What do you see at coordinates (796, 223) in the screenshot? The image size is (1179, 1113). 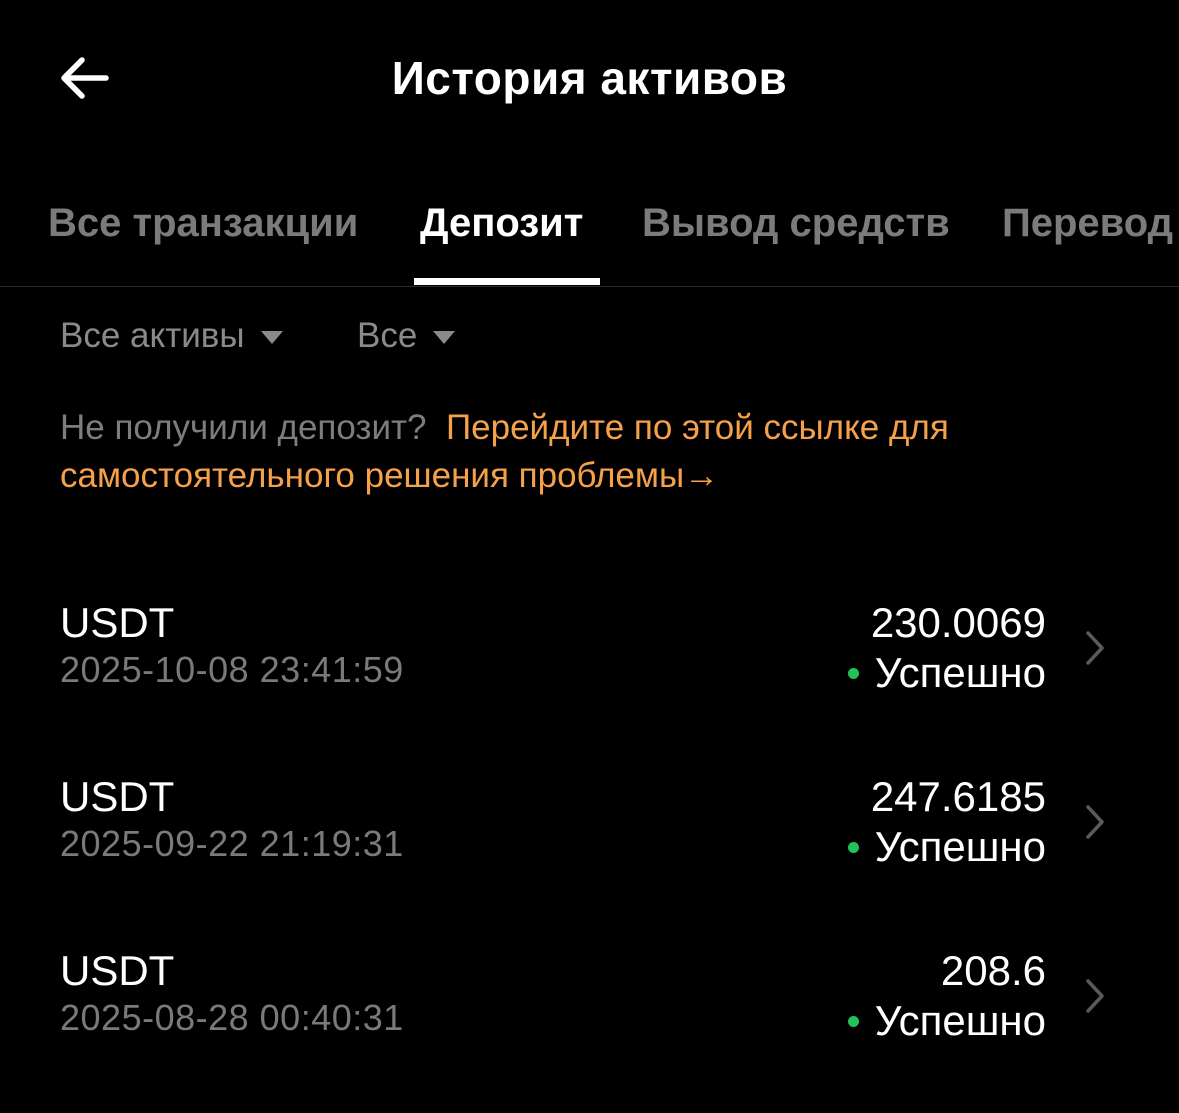 I see `tab-withdrawal: Вывод средств` at bounding box center [796, 223].